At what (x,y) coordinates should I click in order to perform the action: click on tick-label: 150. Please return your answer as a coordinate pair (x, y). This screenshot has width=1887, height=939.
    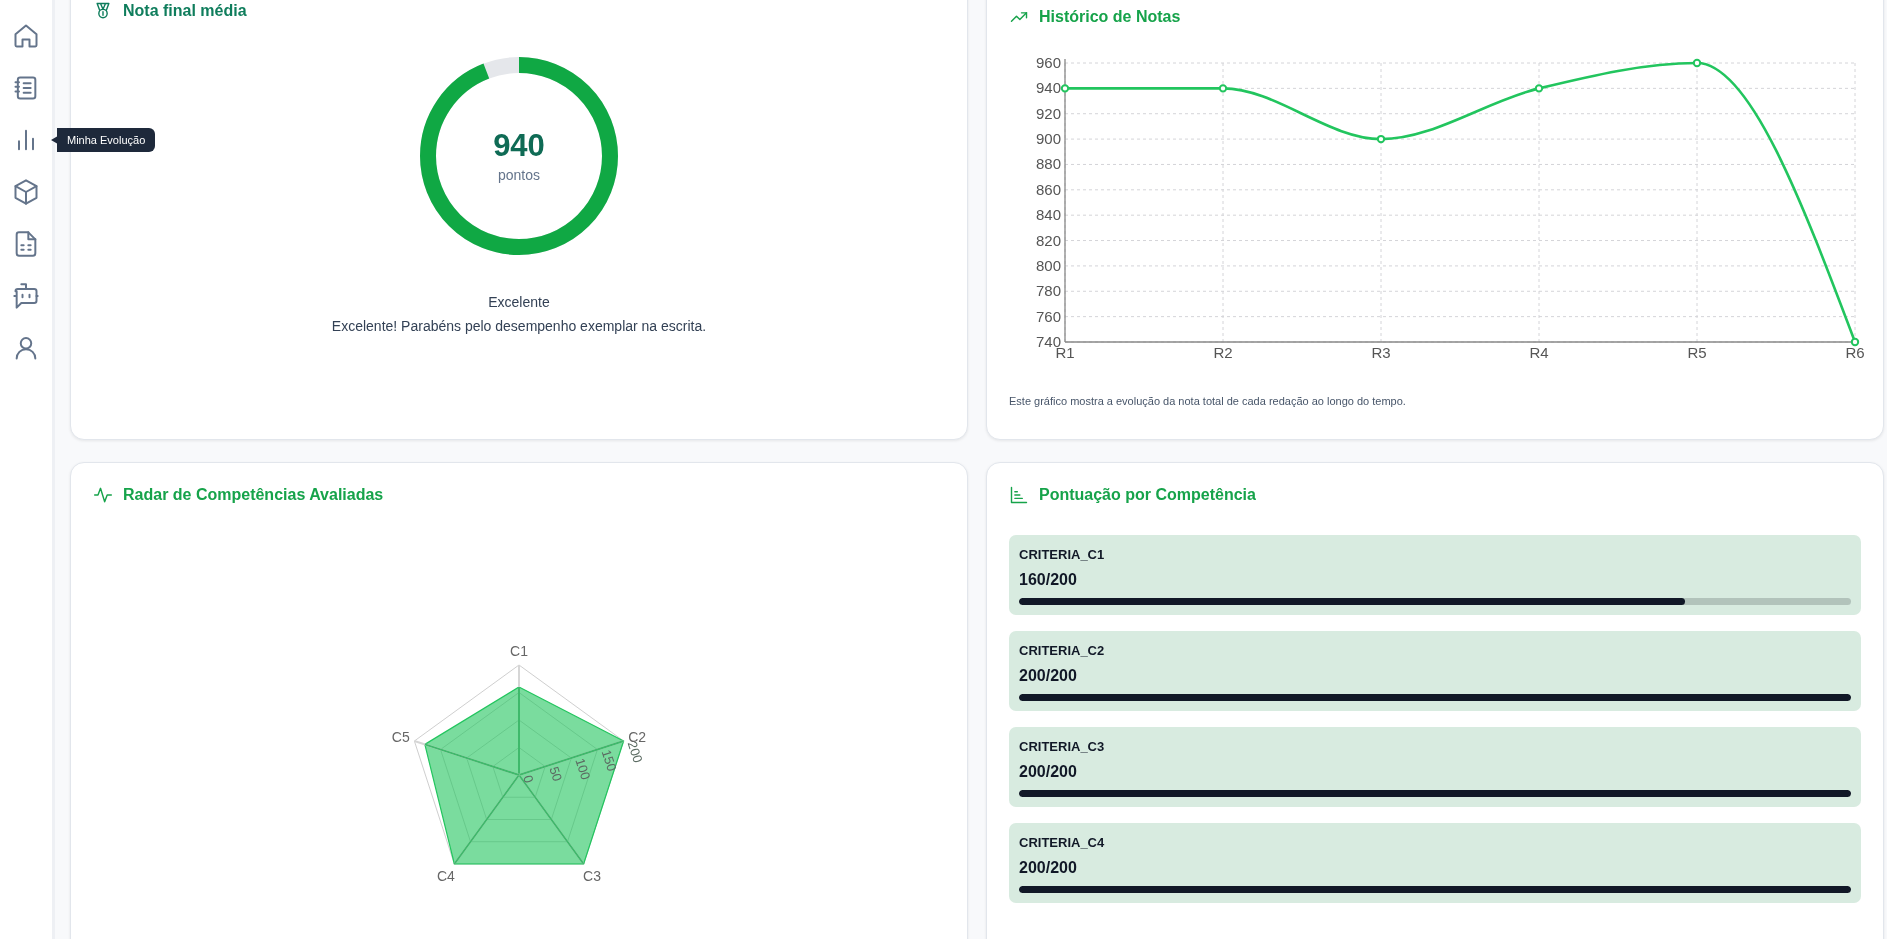
    Looking at the image, I should click on (609, 760).